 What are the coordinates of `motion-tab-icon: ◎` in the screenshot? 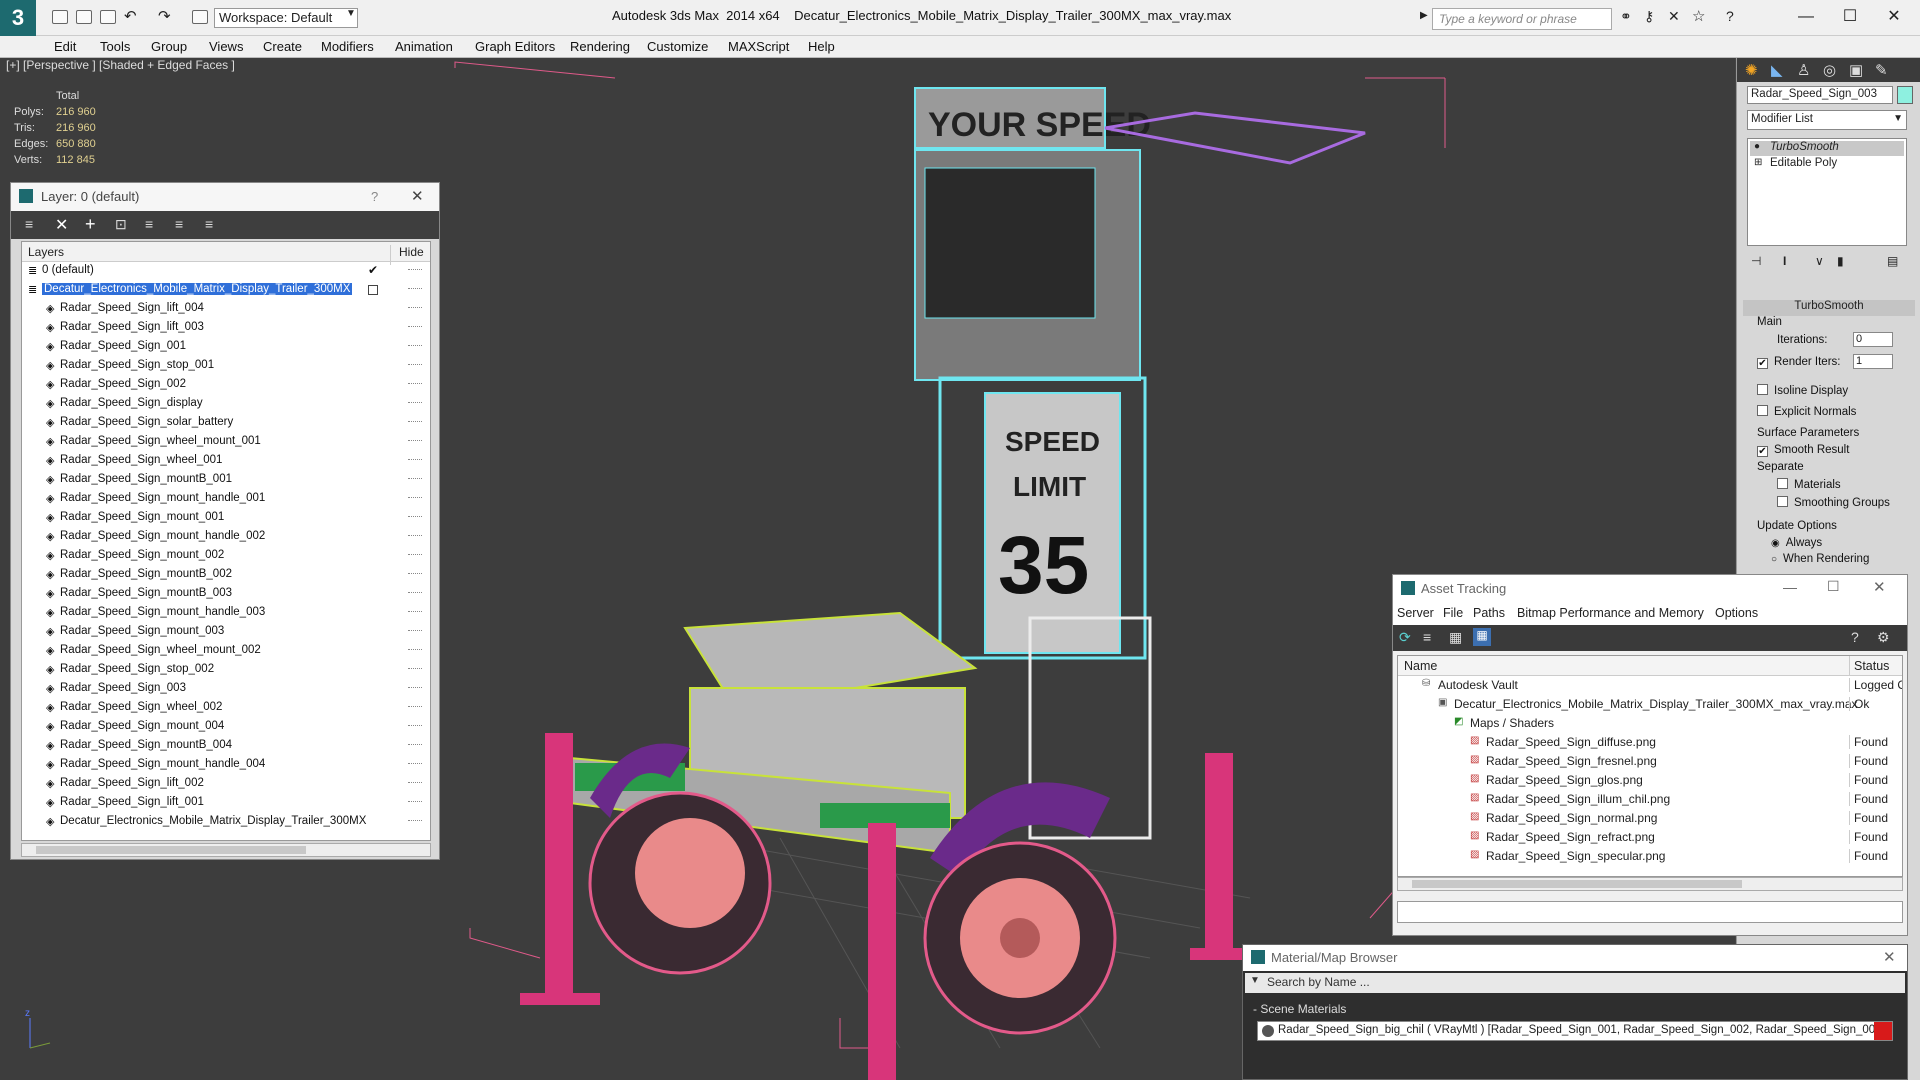 It's located at (1829, 70).